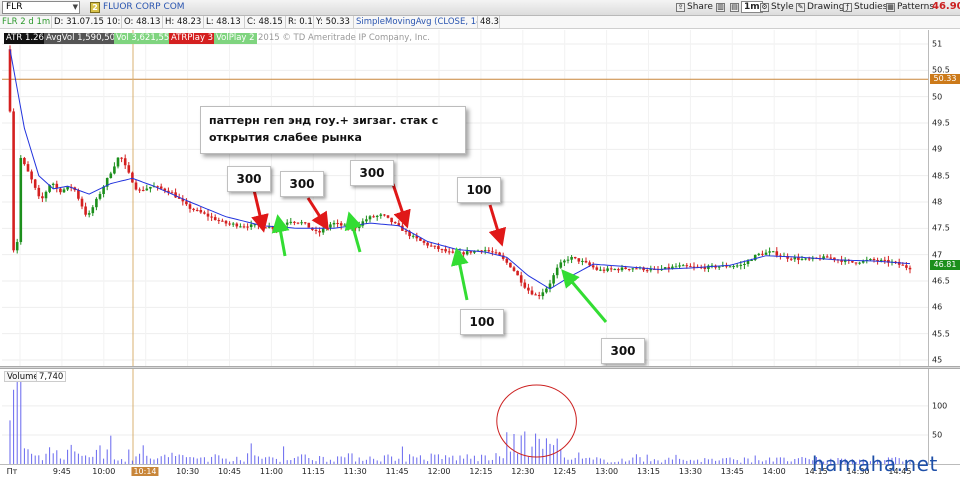 The image size is (960, 479). Describe the element at coordinates (95, 7) in the screenshot. I see `company-badge: 2` at that location.